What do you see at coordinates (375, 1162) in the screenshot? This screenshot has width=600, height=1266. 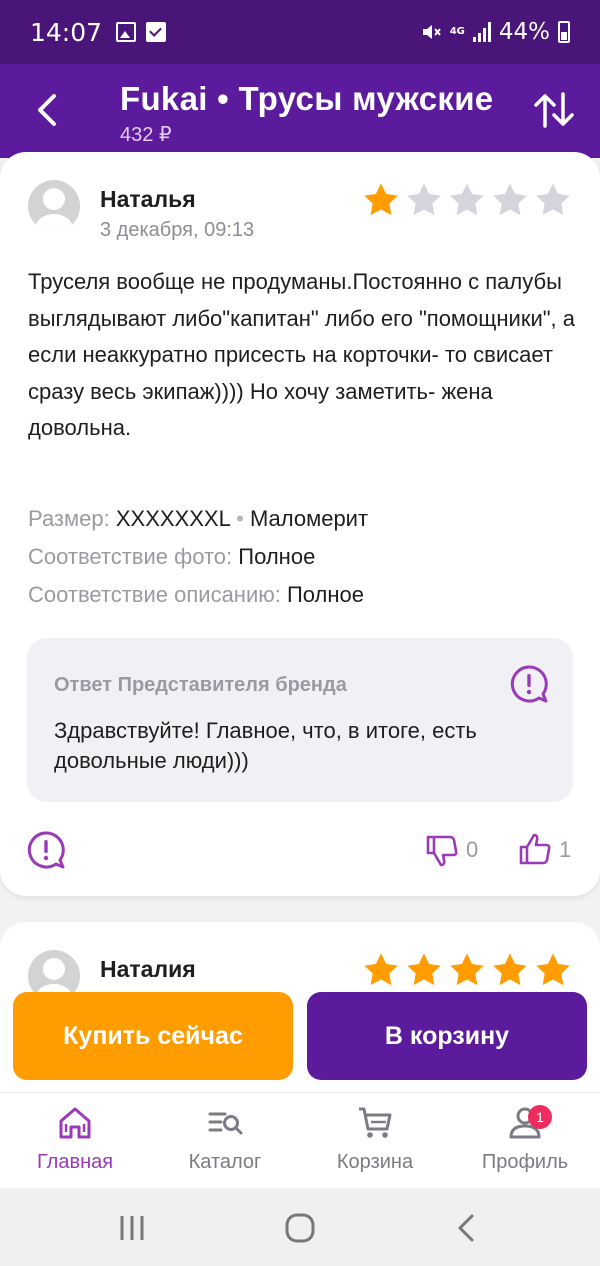 I see `nav-cart-label: Корзина` at bounding box center [375, 1162].